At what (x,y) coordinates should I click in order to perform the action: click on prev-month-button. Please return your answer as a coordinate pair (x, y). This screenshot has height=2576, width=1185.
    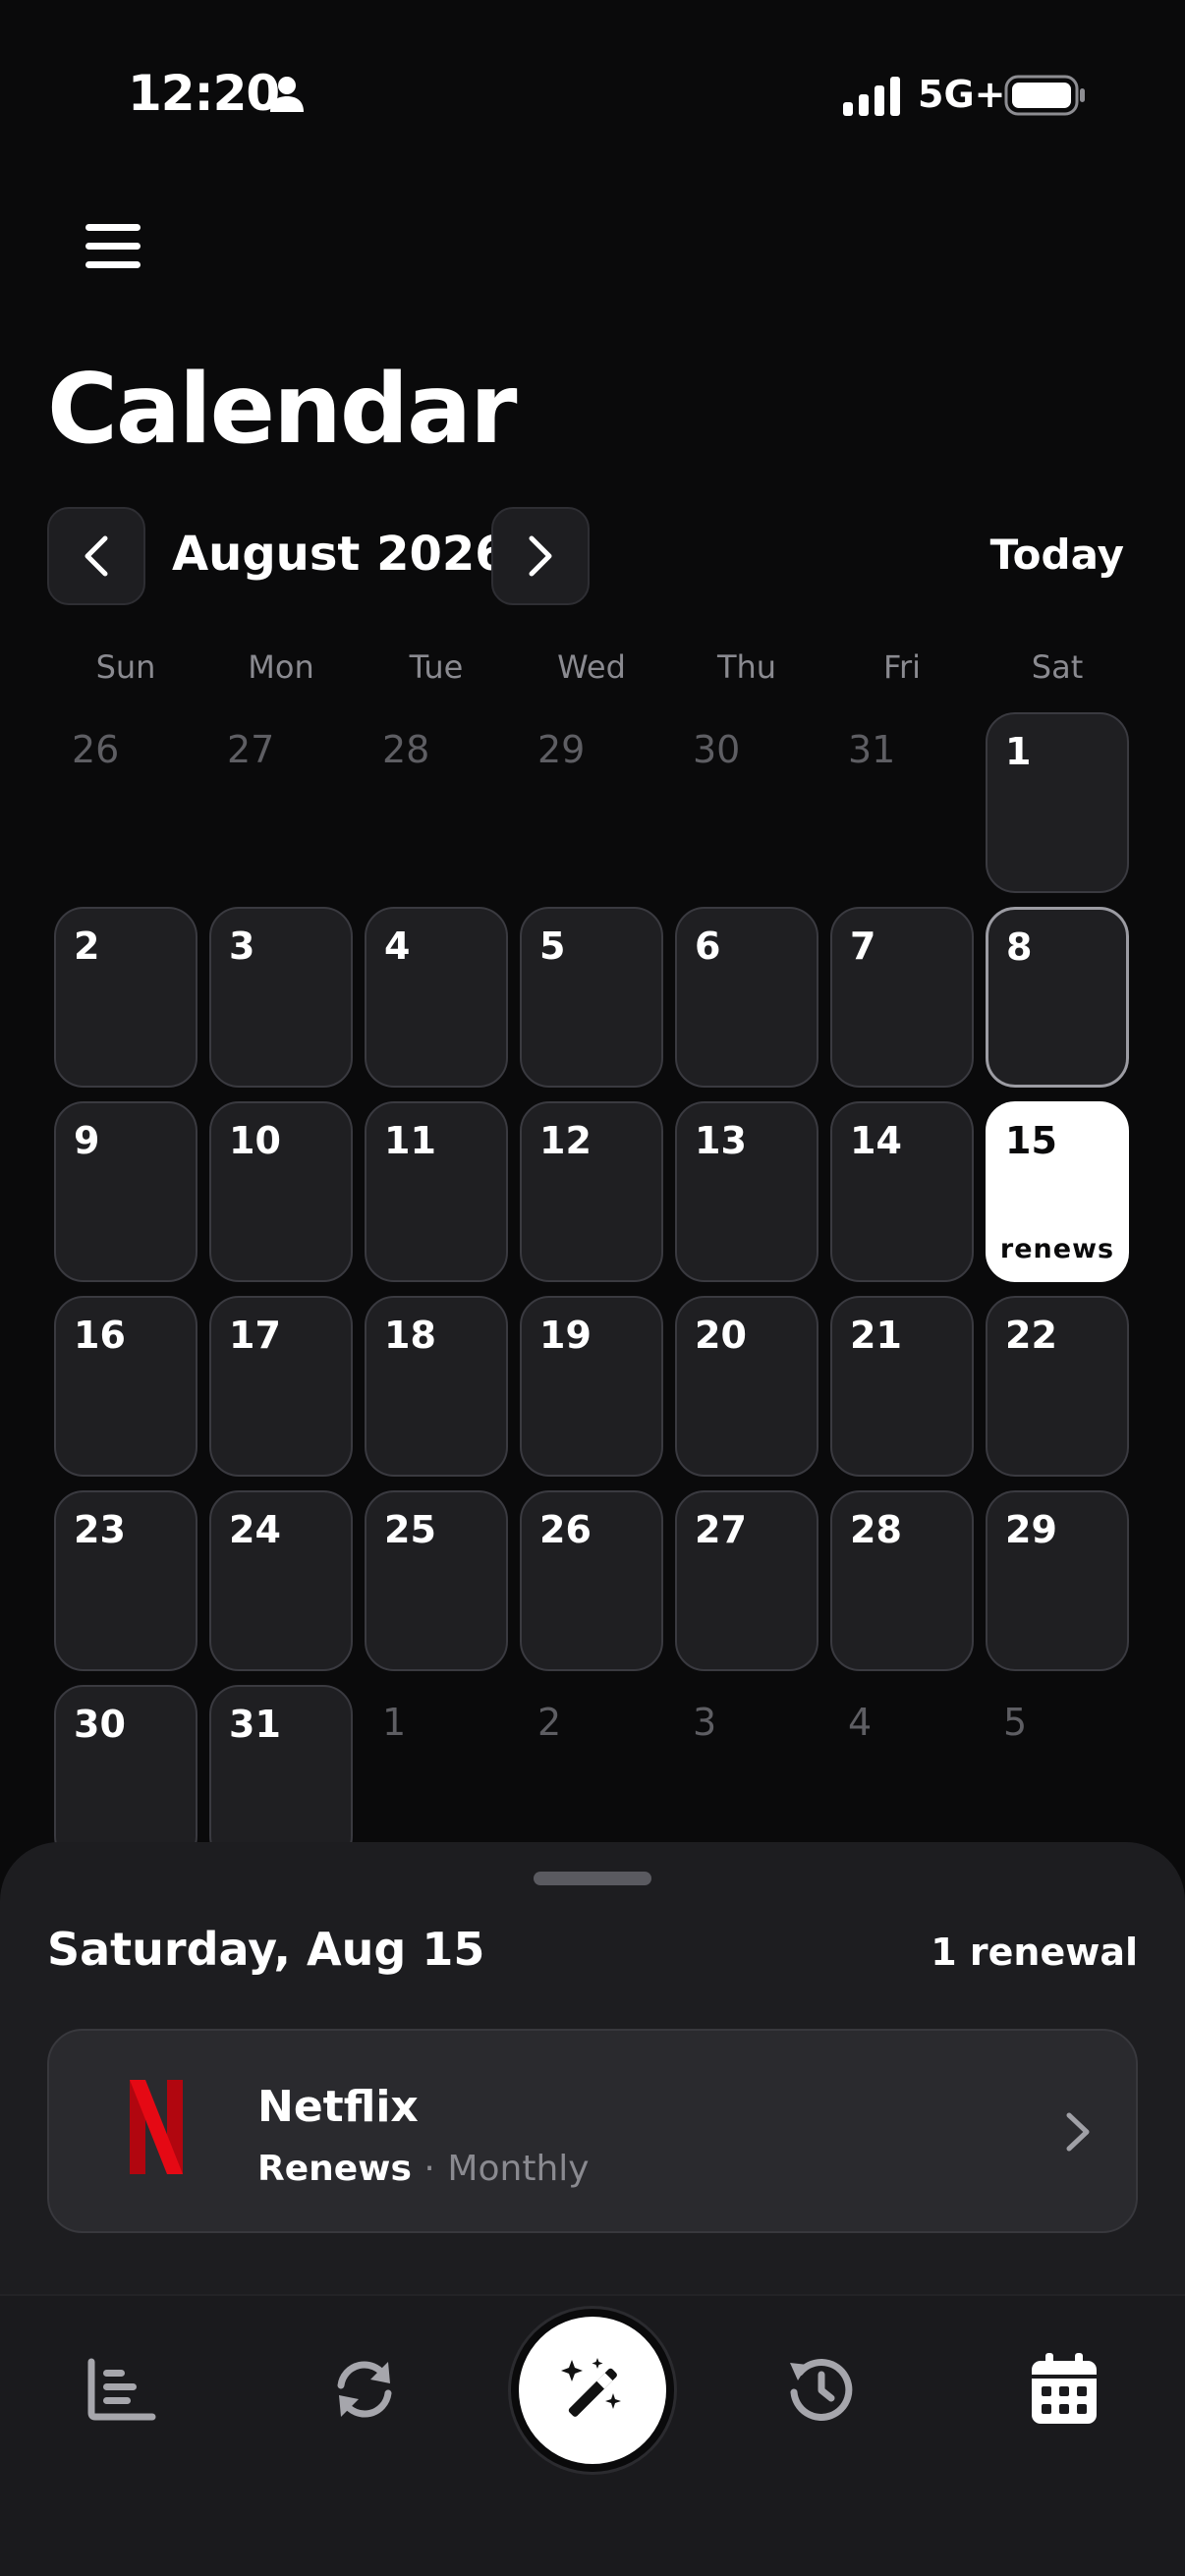
    Looking at the image, I should click on (96, 556).